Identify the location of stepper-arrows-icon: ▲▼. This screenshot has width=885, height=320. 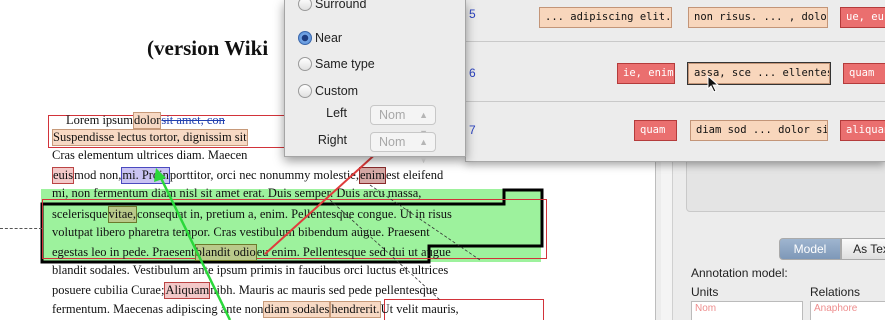
(423, 151).